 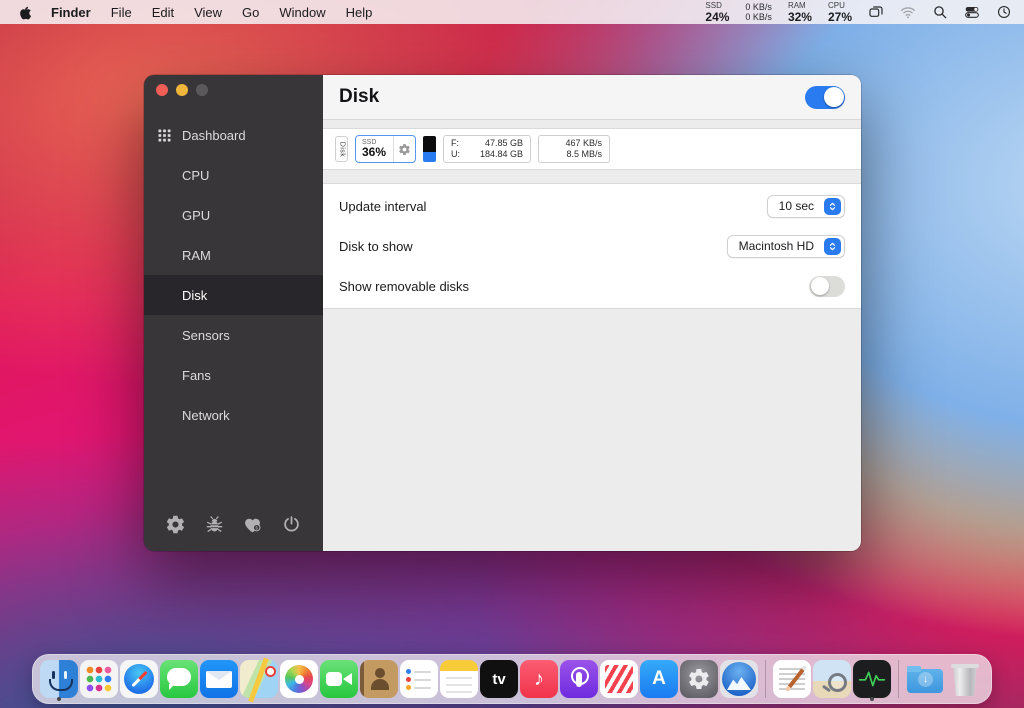 I want to click on menu-edit: Edit, so click(x=163, y=12).